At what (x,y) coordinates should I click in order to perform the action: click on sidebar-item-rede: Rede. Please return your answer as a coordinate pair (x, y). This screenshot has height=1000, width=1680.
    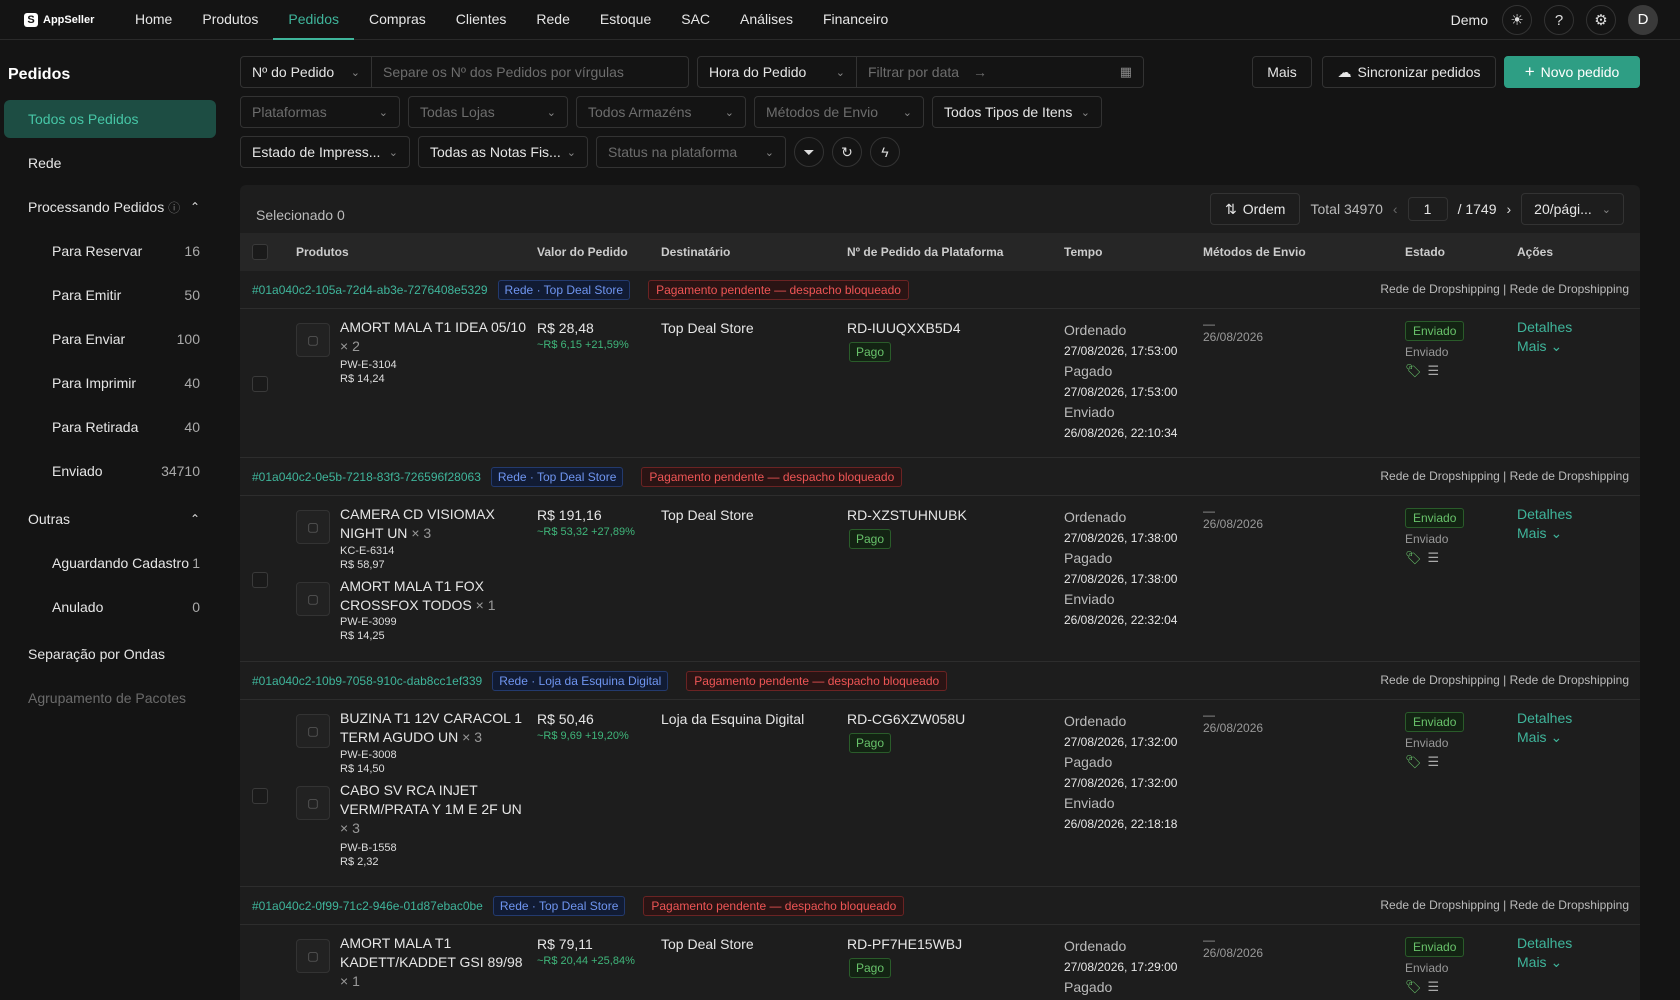
    Looking at the image, I should click on (110, 163).